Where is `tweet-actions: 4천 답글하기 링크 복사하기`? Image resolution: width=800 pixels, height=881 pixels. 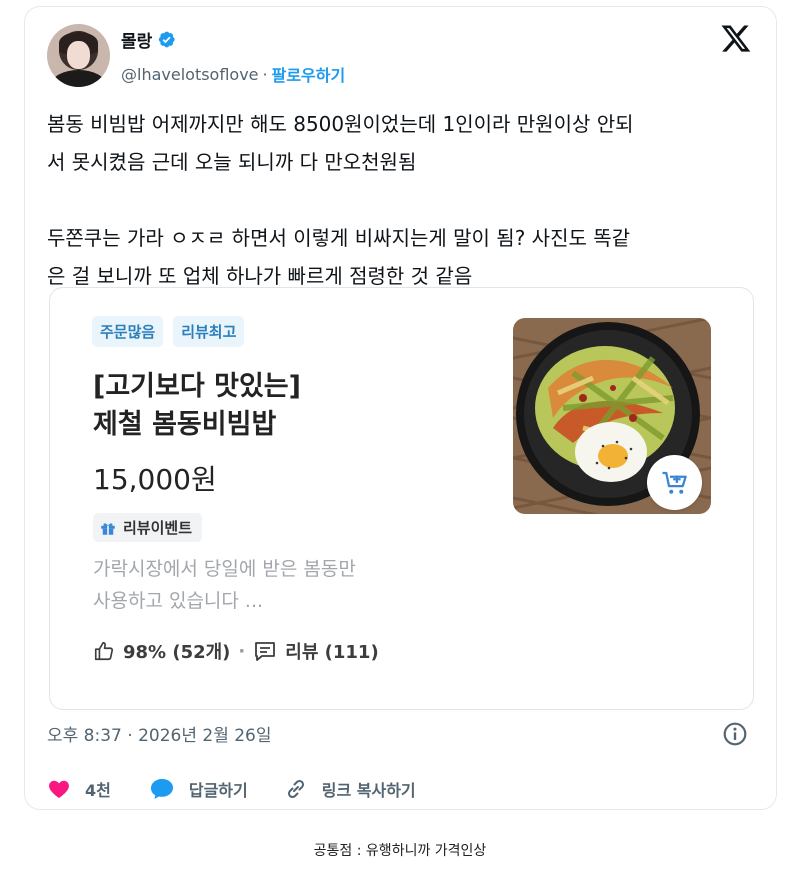 tweet-actions: 4천 답글하기 링크 복사하기 is located at coordinates (231, 789).